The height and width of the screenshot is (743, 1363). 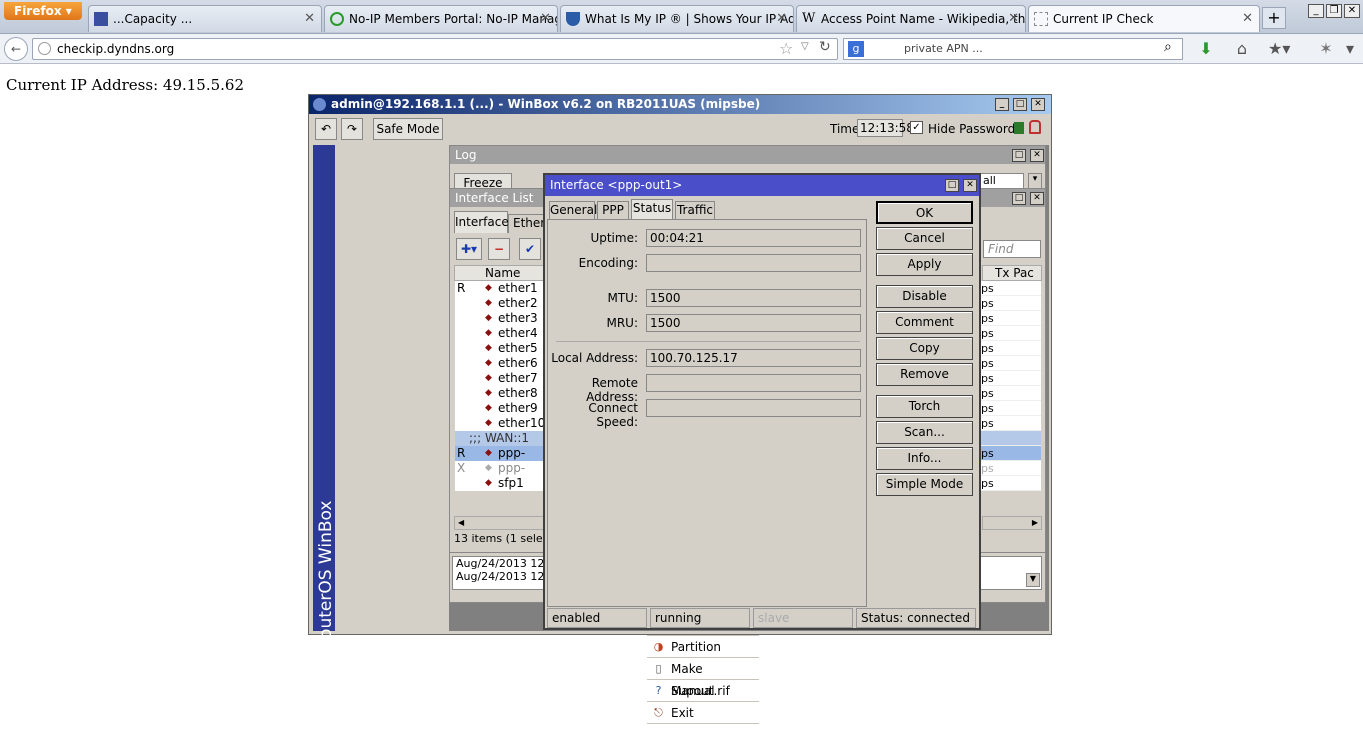 I want to click on table-row: ◆ ether4, so click(x=499, y=333).